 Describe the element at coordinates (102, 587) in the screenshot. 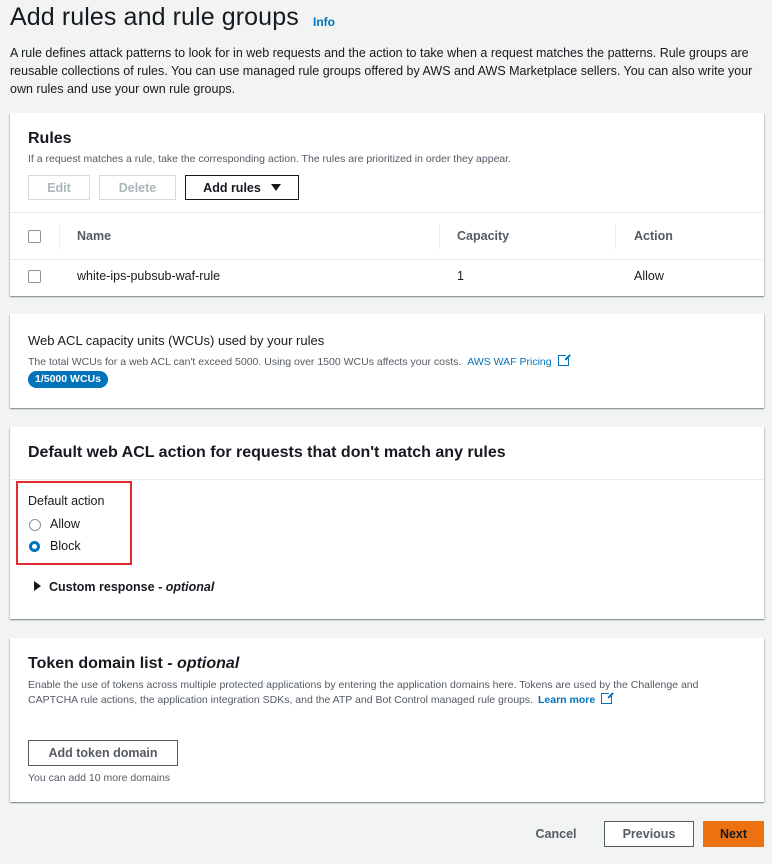

I see `custom-response-label: Custom response` at that location.